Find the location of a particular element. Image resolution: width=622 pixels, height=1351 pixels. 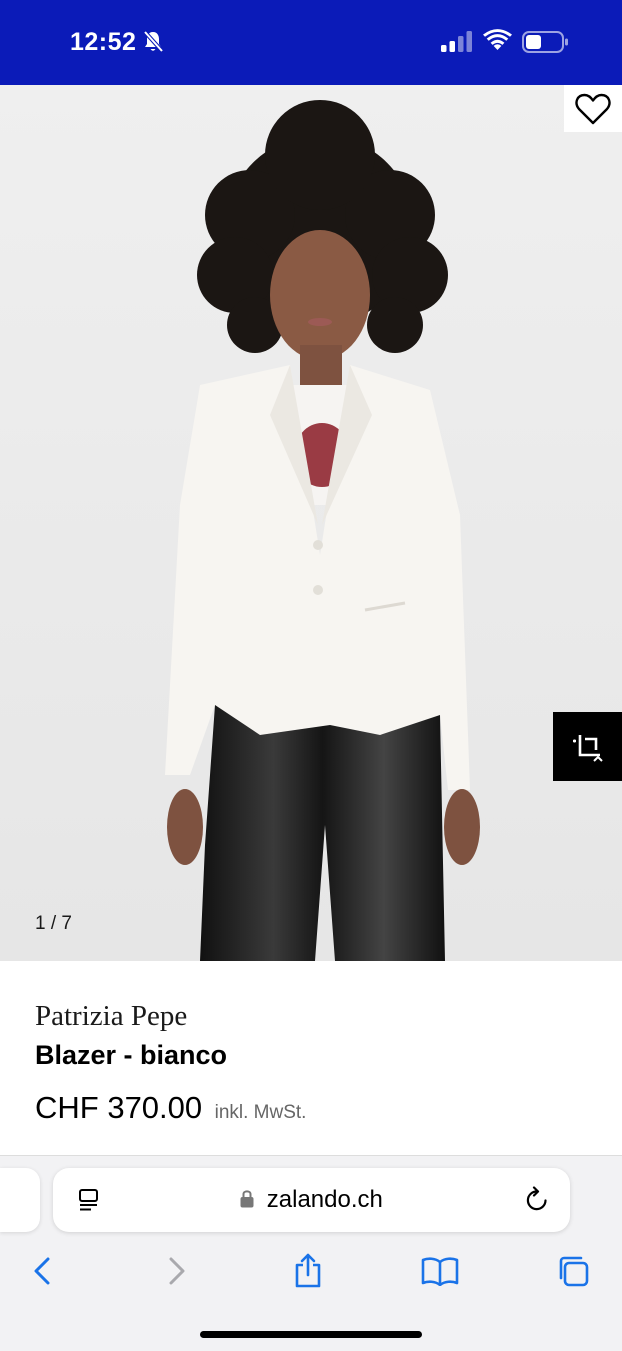

vat-note: inkl. MwSt. is located at coordinates (260, 1112).